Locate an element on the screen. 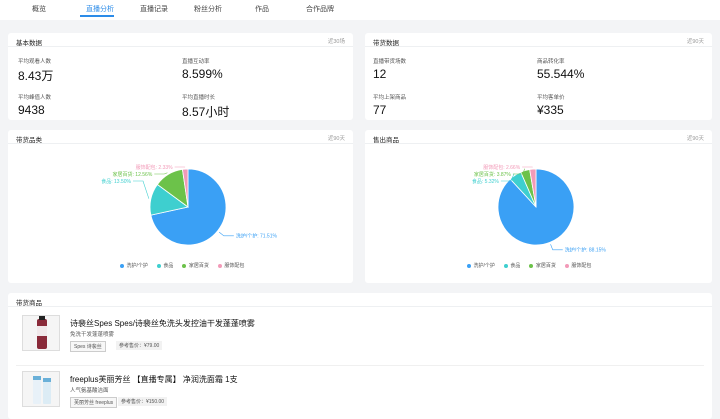 The image size is (720, 419). tab-bar: 概览 直播分析 直播记录 粉丝分析 作品 合作品牌 is located at coordinates (360, 10).